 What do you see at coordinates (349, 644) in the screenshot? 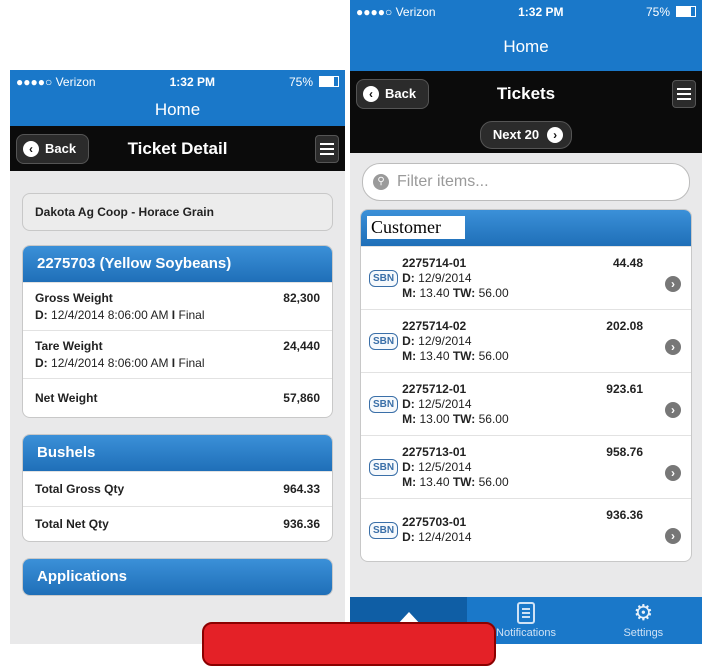
I see `alert-banner` at bounding box center [349, 644].